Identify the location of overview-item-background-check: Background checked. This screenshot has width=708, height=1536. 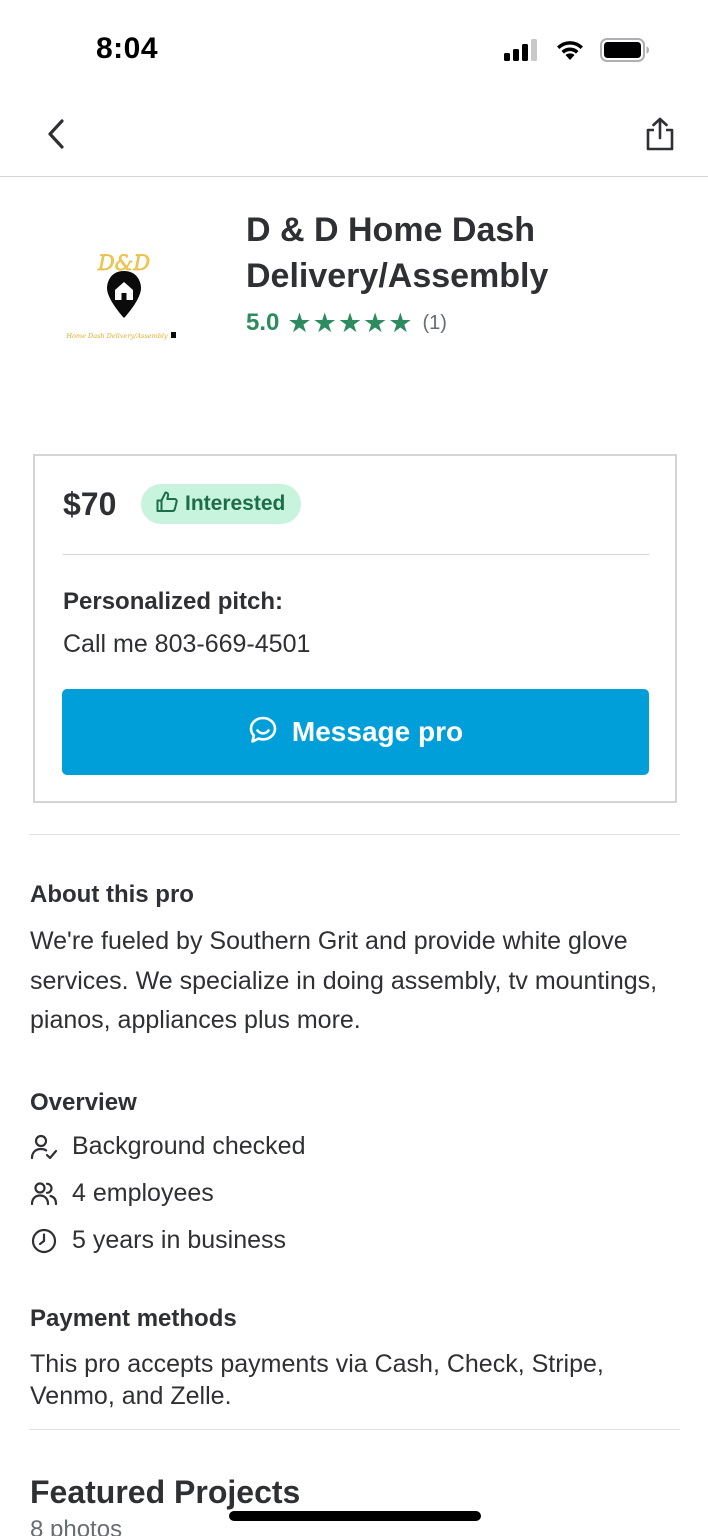
(167, 1146).